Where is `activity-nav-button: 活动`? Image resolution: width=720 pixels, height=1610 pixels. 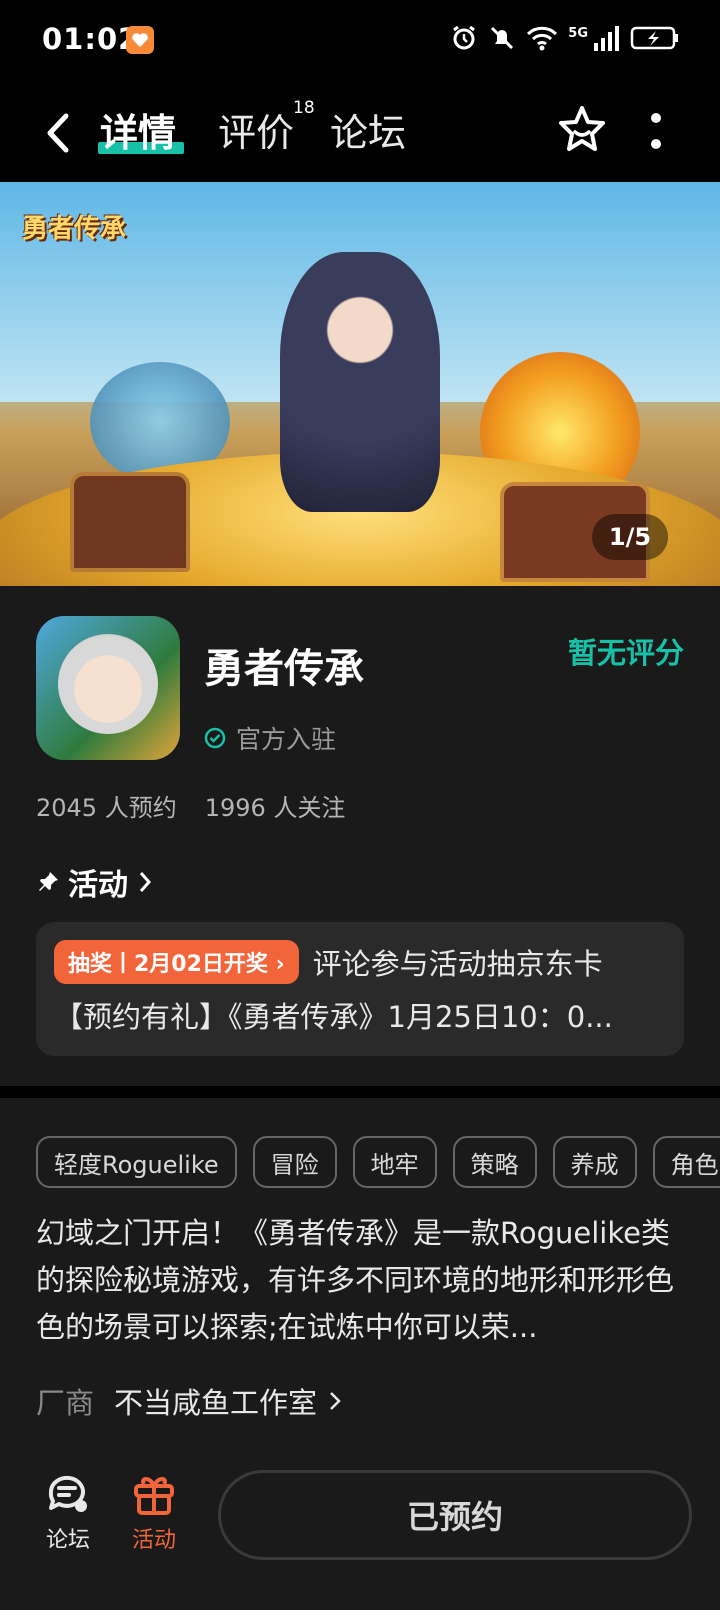 activity-nav-button: 活动 is located at coordinates (154, 1513).